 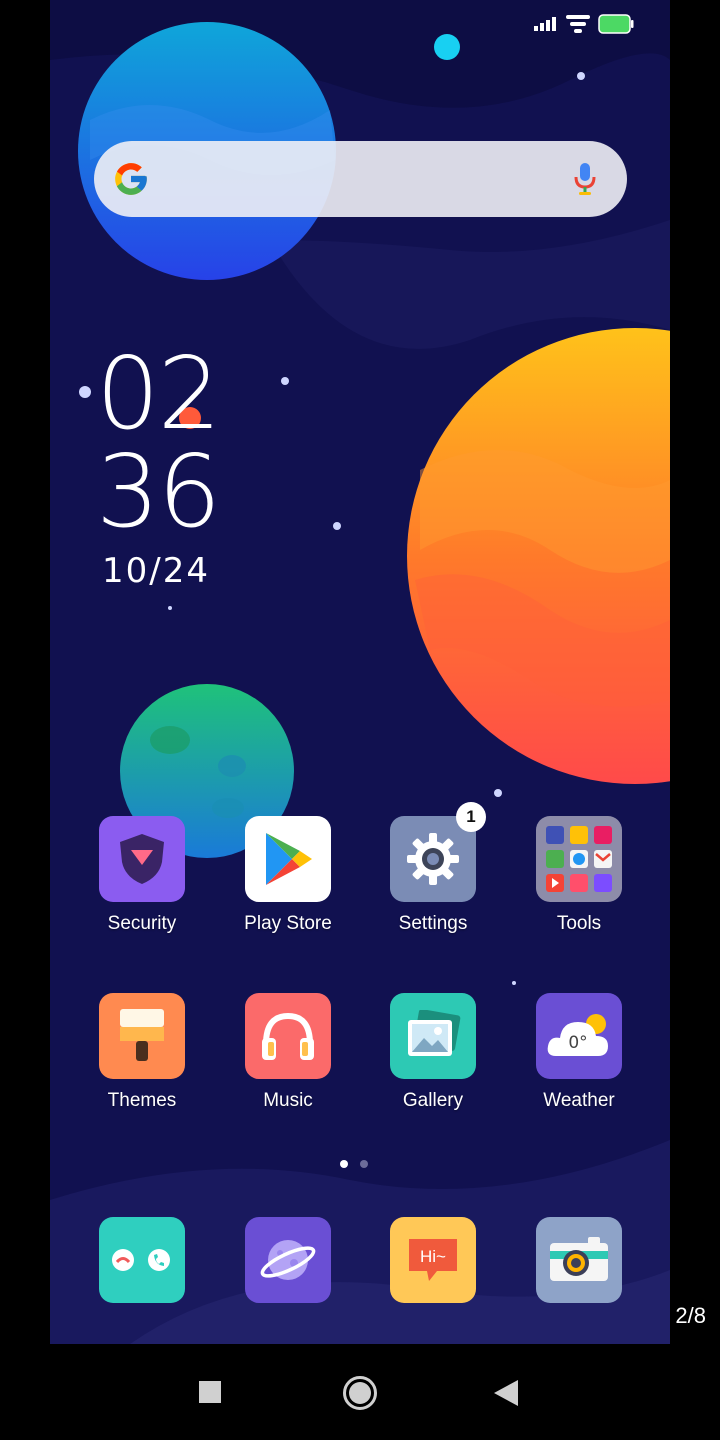 What do you see at coordinates (434, 1033) in the screenshot?
I see `picture-icon` at bounding box center [434, 1033].